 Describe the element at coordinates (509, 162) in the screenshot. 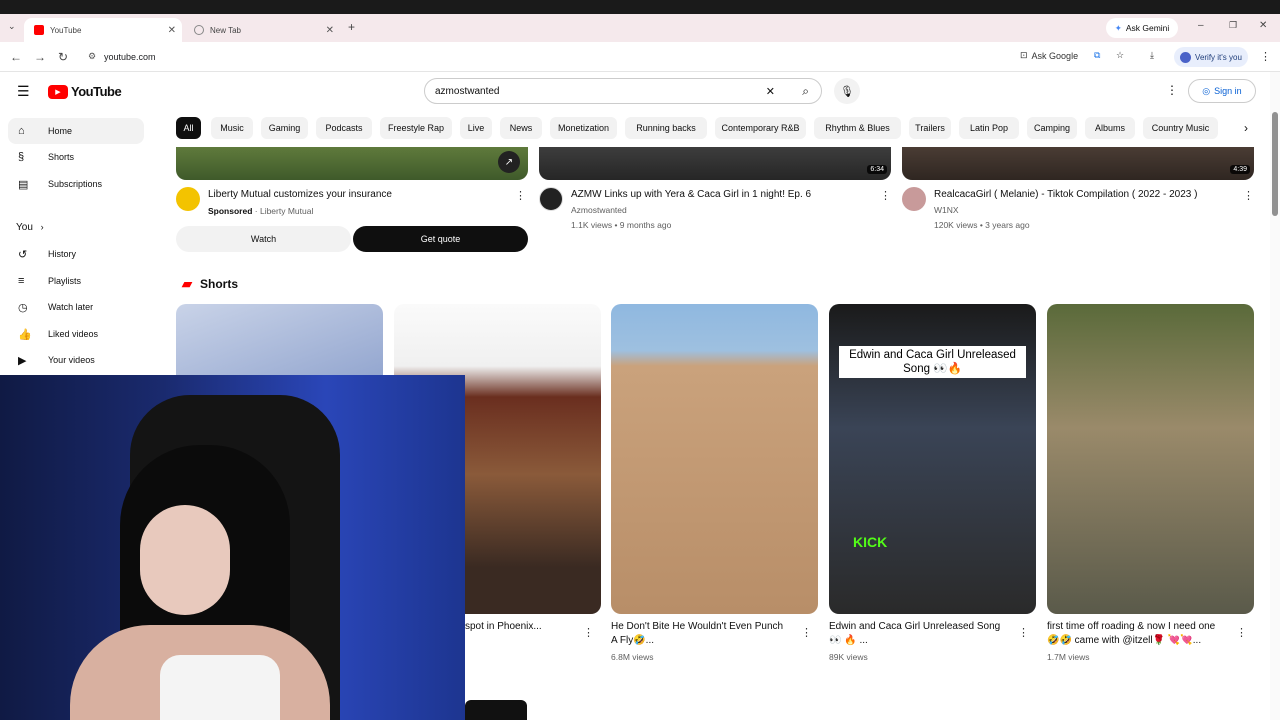

I see `external-link-icon: ↗` at that location.